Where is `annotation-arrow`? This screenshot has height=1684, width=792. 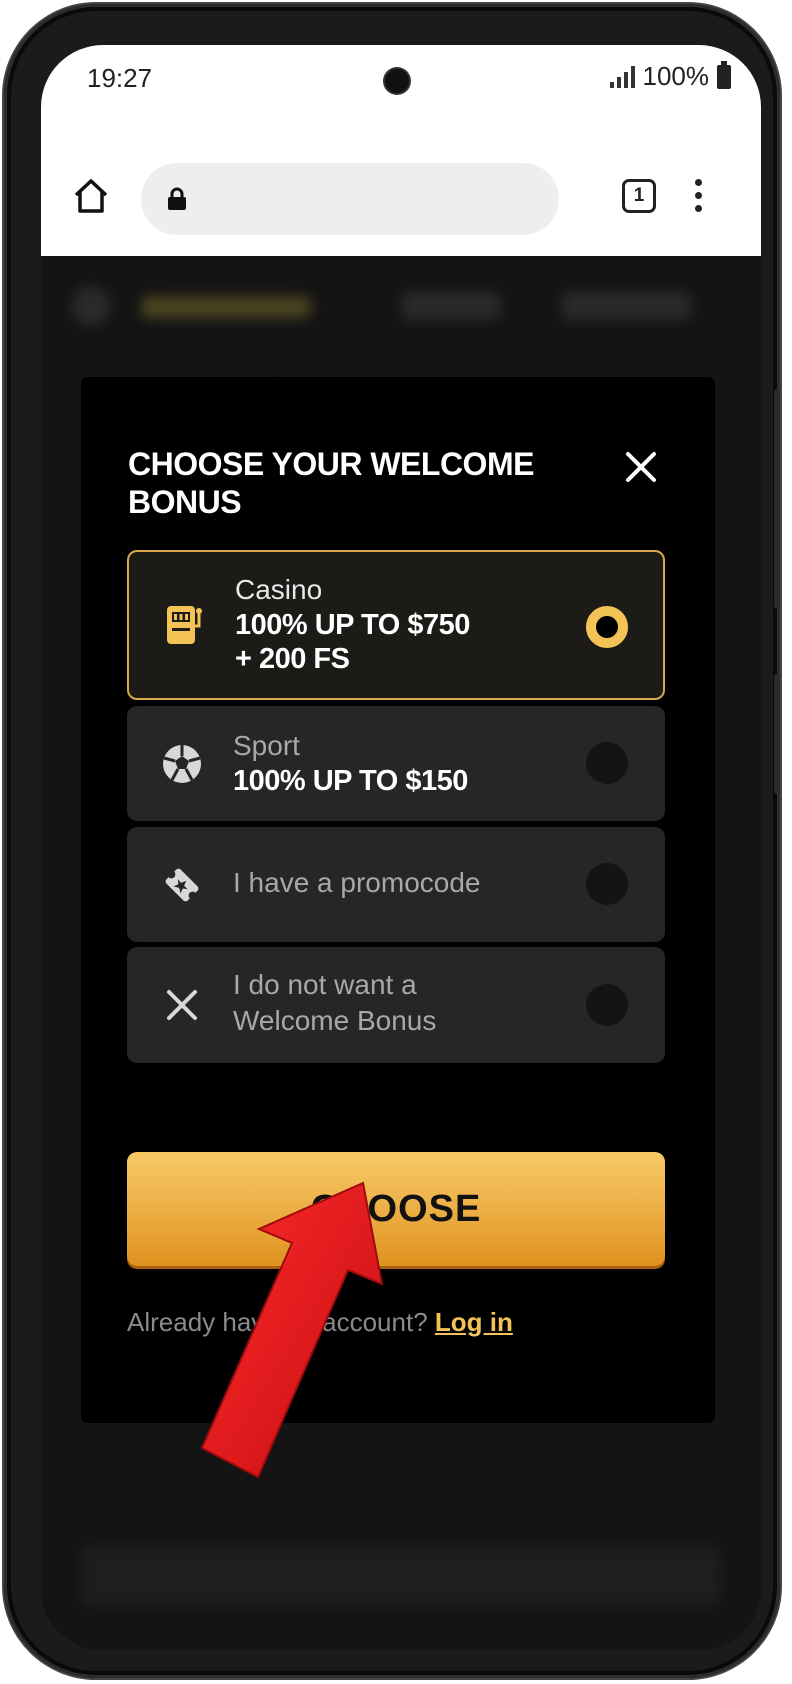
annotation-arrow is located at coordinates (292, 1330).